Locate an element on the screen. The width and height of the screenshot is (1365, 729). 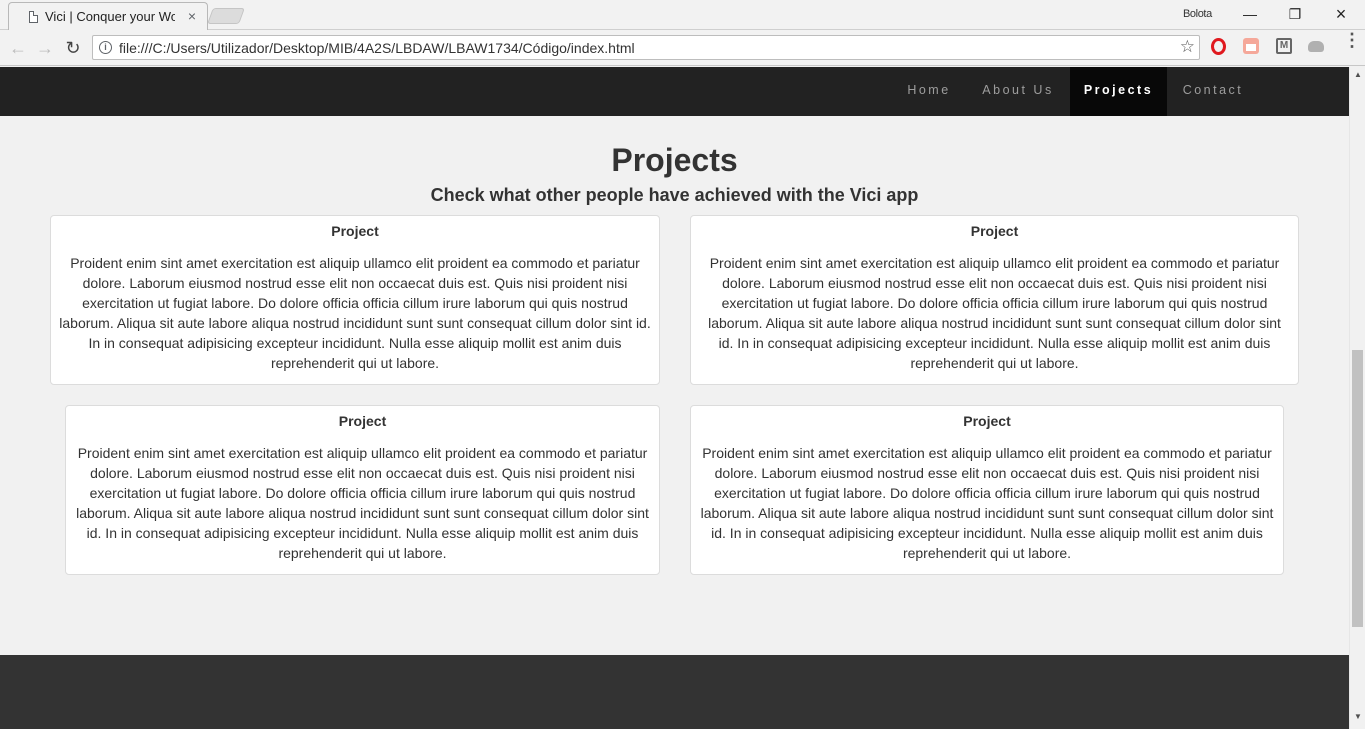
tab-close-icon: × is located at coordinates (192, 16).